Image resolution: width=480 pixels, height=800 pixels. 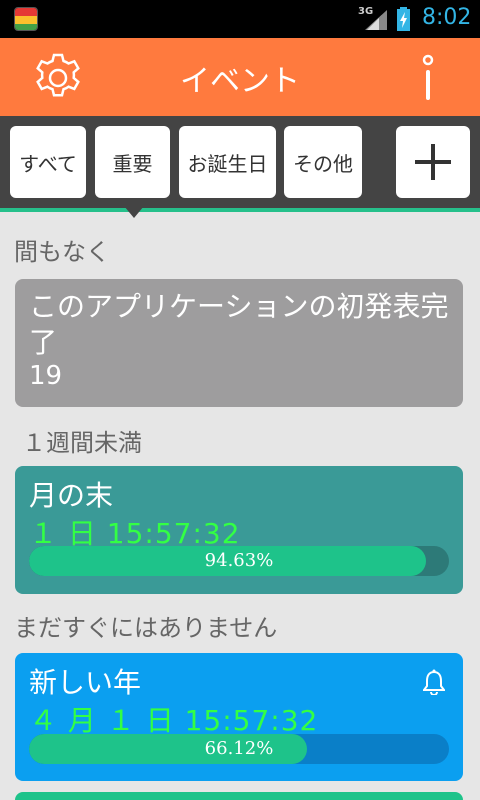 I want to click on selected-tab-pointer, so click(x=134, y=212).